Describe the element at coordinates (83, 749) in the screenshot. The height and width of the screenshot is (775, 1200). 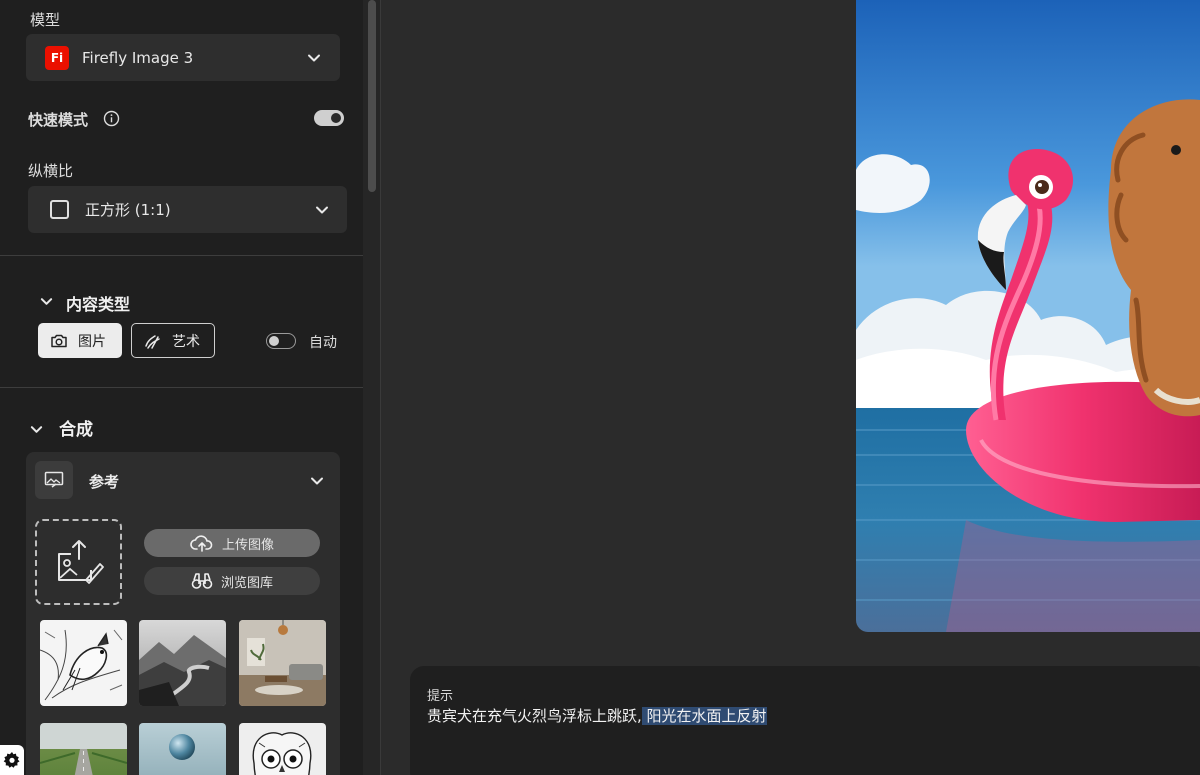
I see `thumbnail-green-road` at that location.